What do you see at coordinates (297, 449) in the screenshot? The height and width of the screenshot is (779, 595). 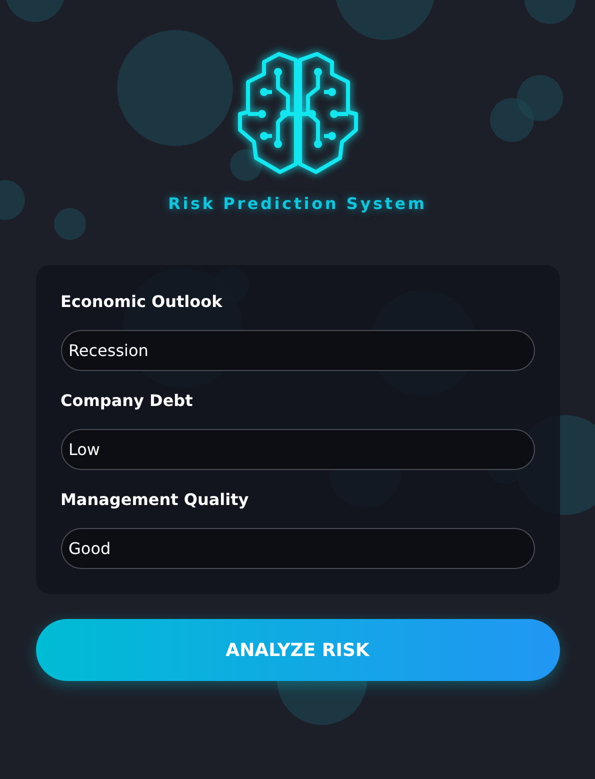 I see `input-field: Low` at bounding box center [297, 449].